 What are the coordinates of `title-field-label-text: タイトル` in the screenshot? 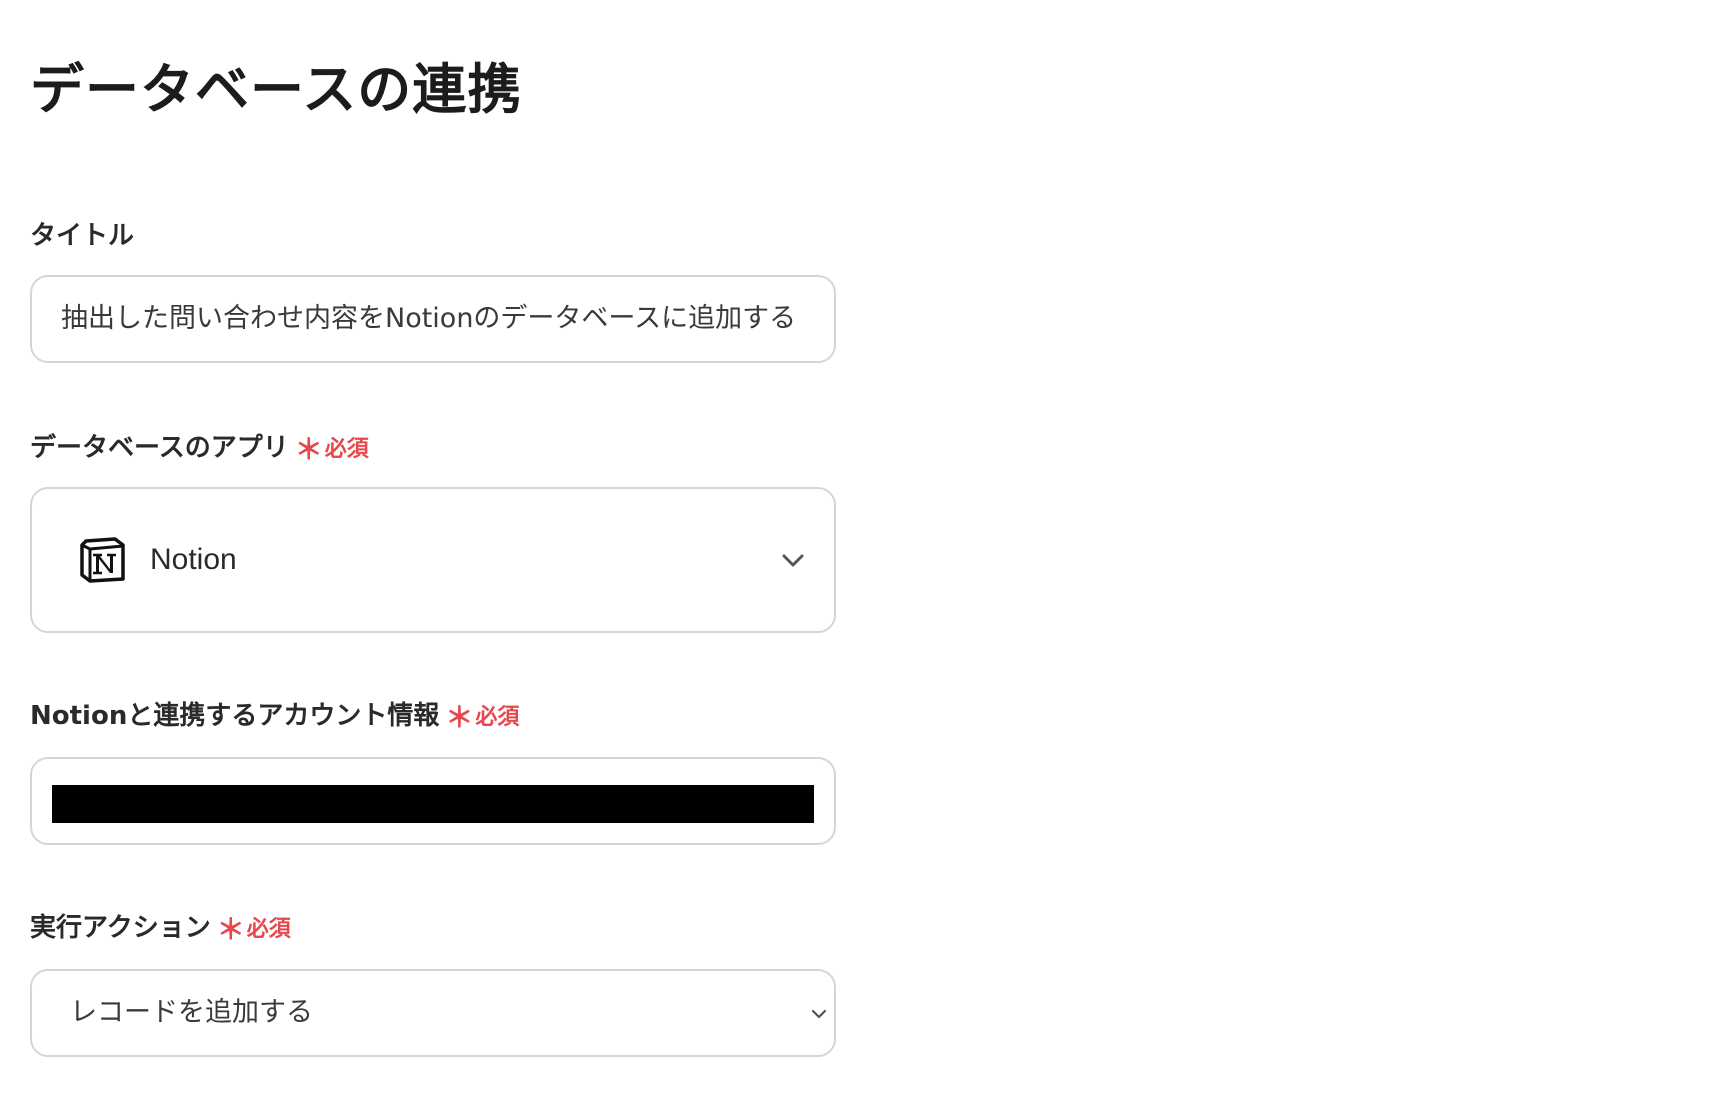 It's located at (82, 236).